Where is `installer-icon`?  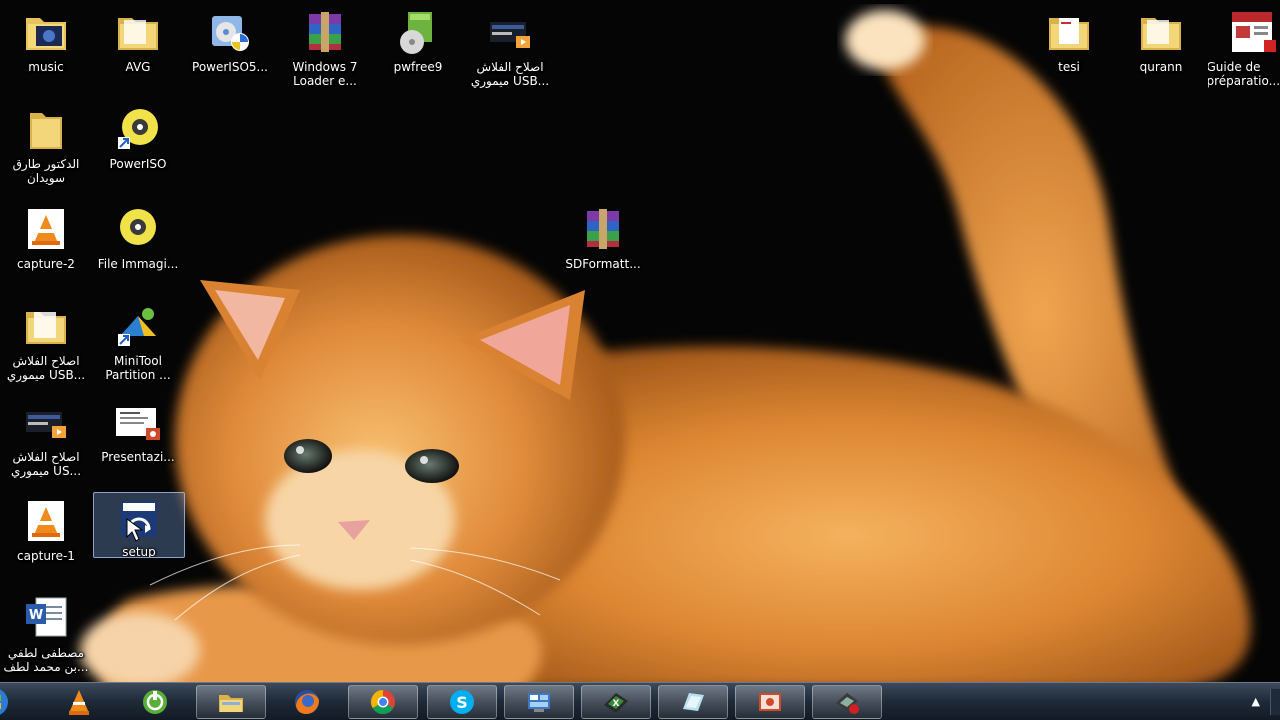 installer-icon is located at coordinates (230, 32).